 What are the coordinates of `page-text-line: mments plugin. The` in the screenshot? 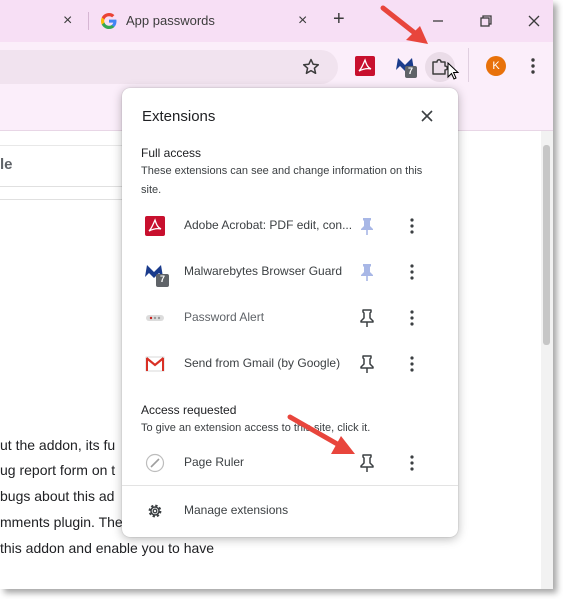 It's located at (61, 522).